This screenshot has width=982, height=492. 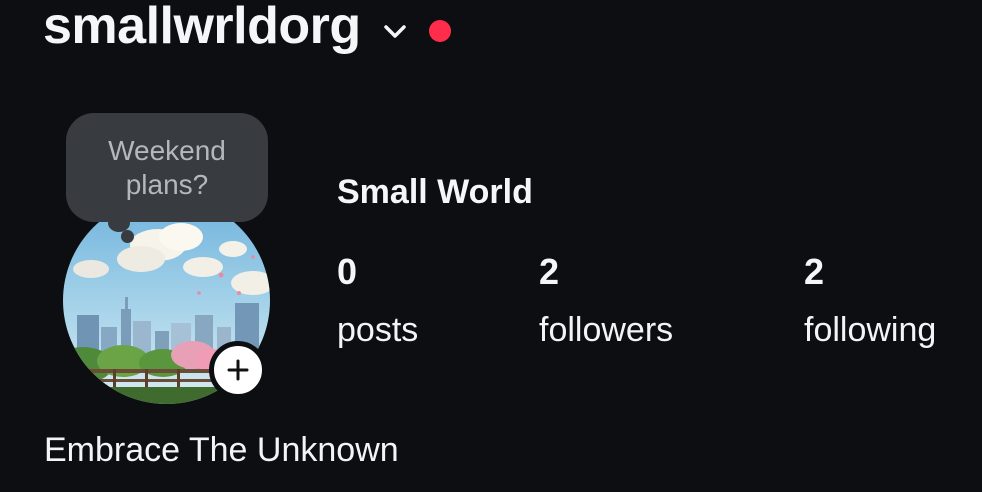 I want to click on followers-label: followers, so click(x=606, y=330).